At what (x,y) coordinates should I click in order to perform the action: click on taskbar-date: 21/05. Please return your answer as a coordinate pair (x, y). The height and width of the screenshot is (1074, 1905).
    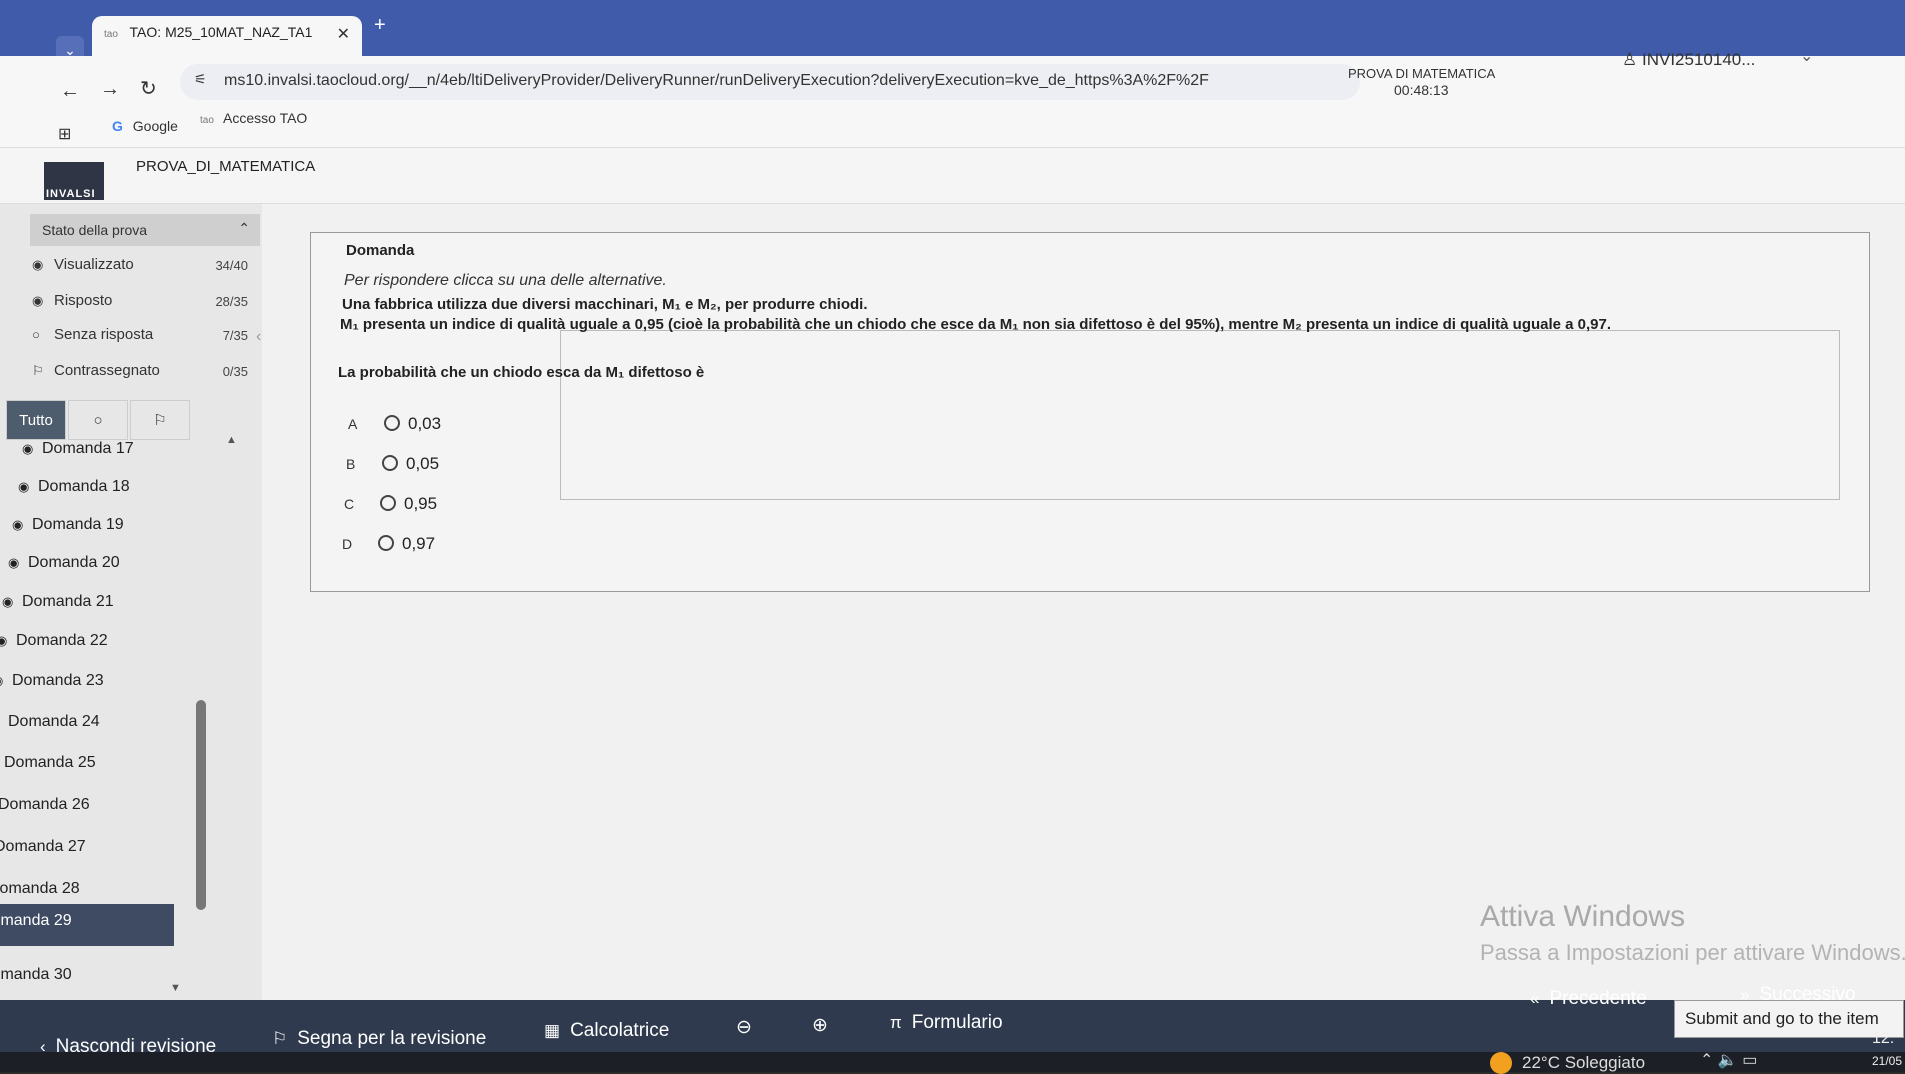
    Looking at the image, I should click on (1887, 1061).